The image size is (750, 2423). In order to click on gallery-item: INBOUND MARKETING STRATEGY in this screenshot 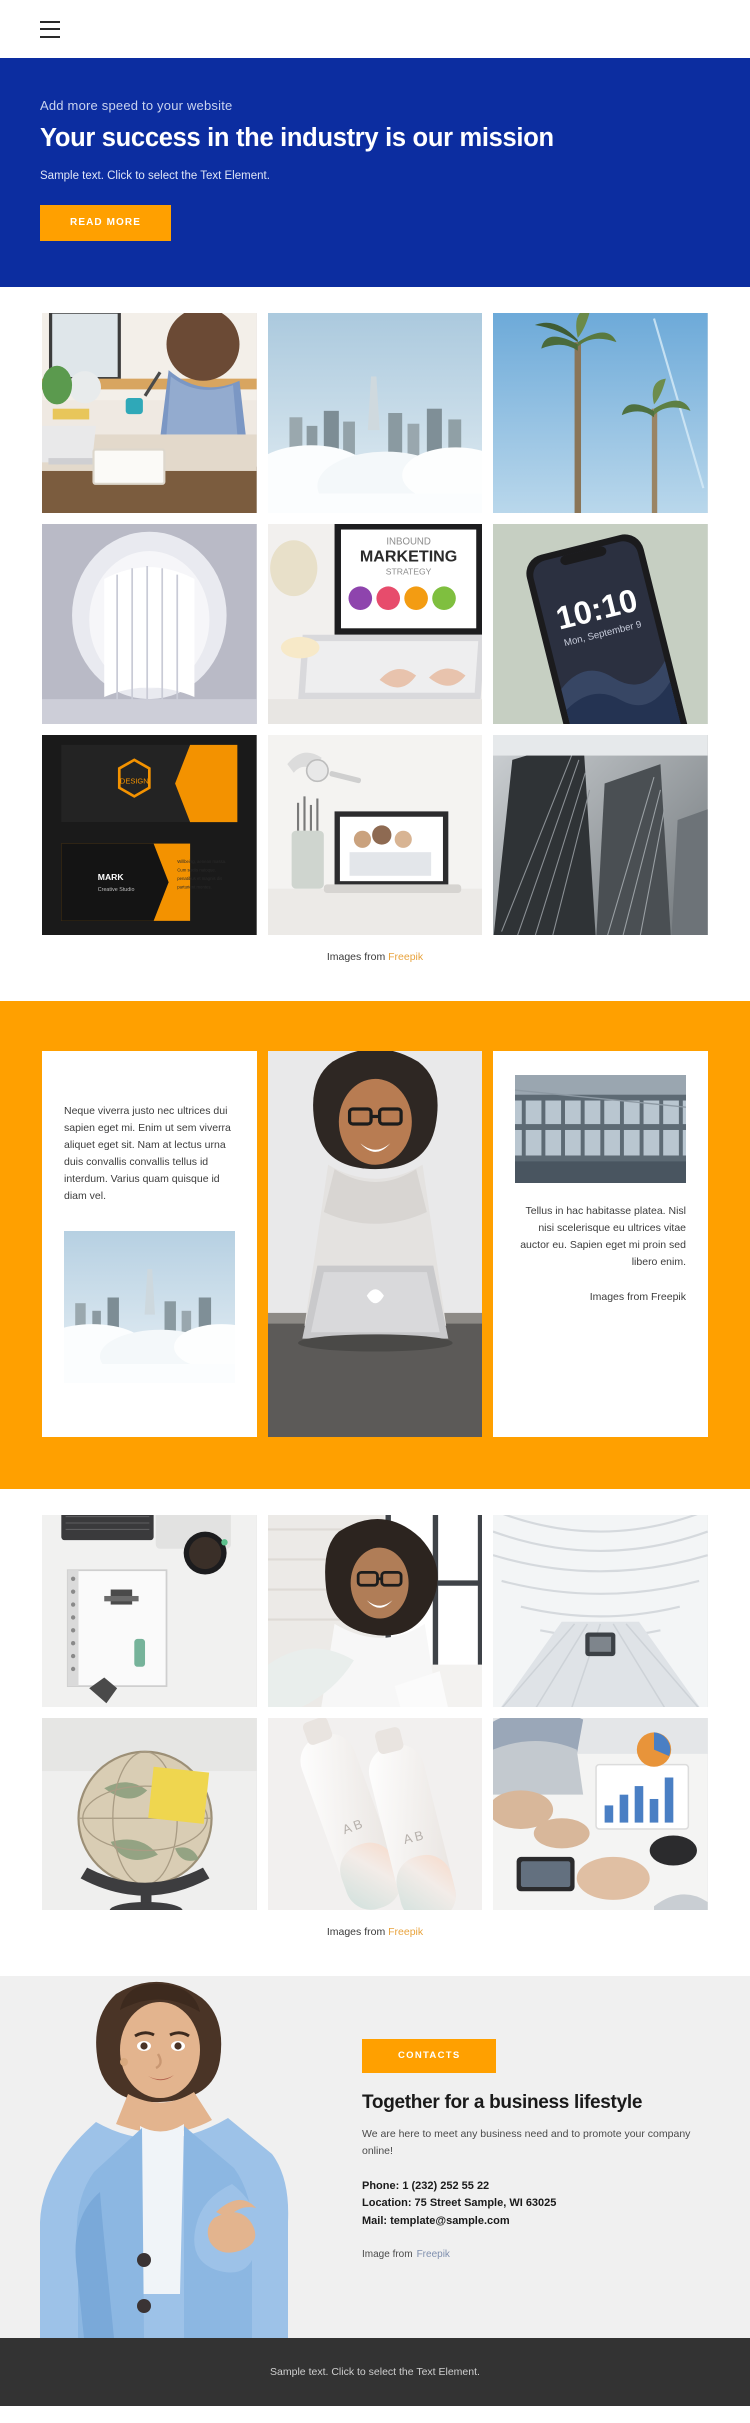, I will do `click(375, 624)`.